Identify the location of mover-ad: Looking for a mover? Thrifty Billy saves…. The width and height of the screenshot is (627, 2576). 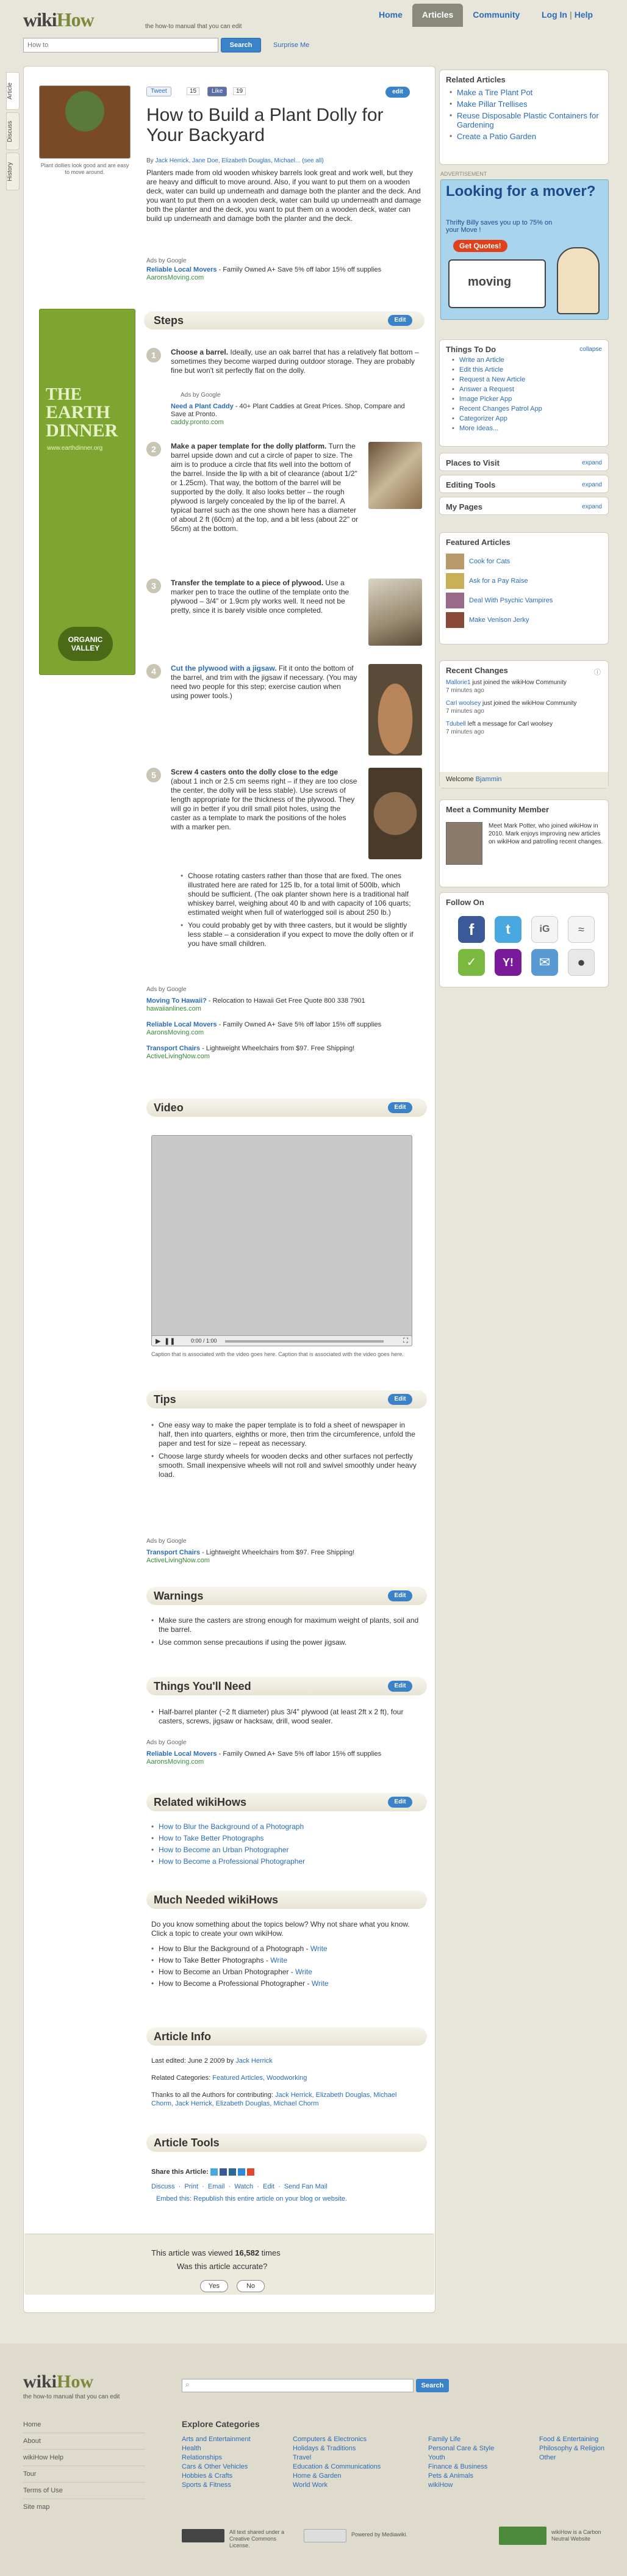
(524, 249).